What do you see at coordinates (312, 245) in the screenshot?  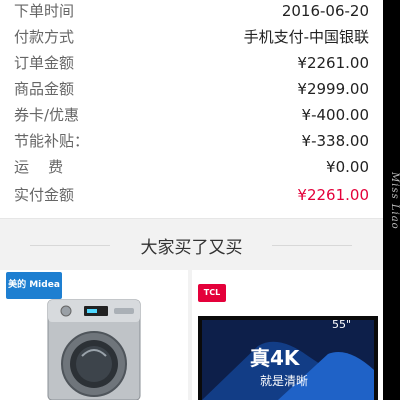 I see `divider` at bounding box center [312, 245].